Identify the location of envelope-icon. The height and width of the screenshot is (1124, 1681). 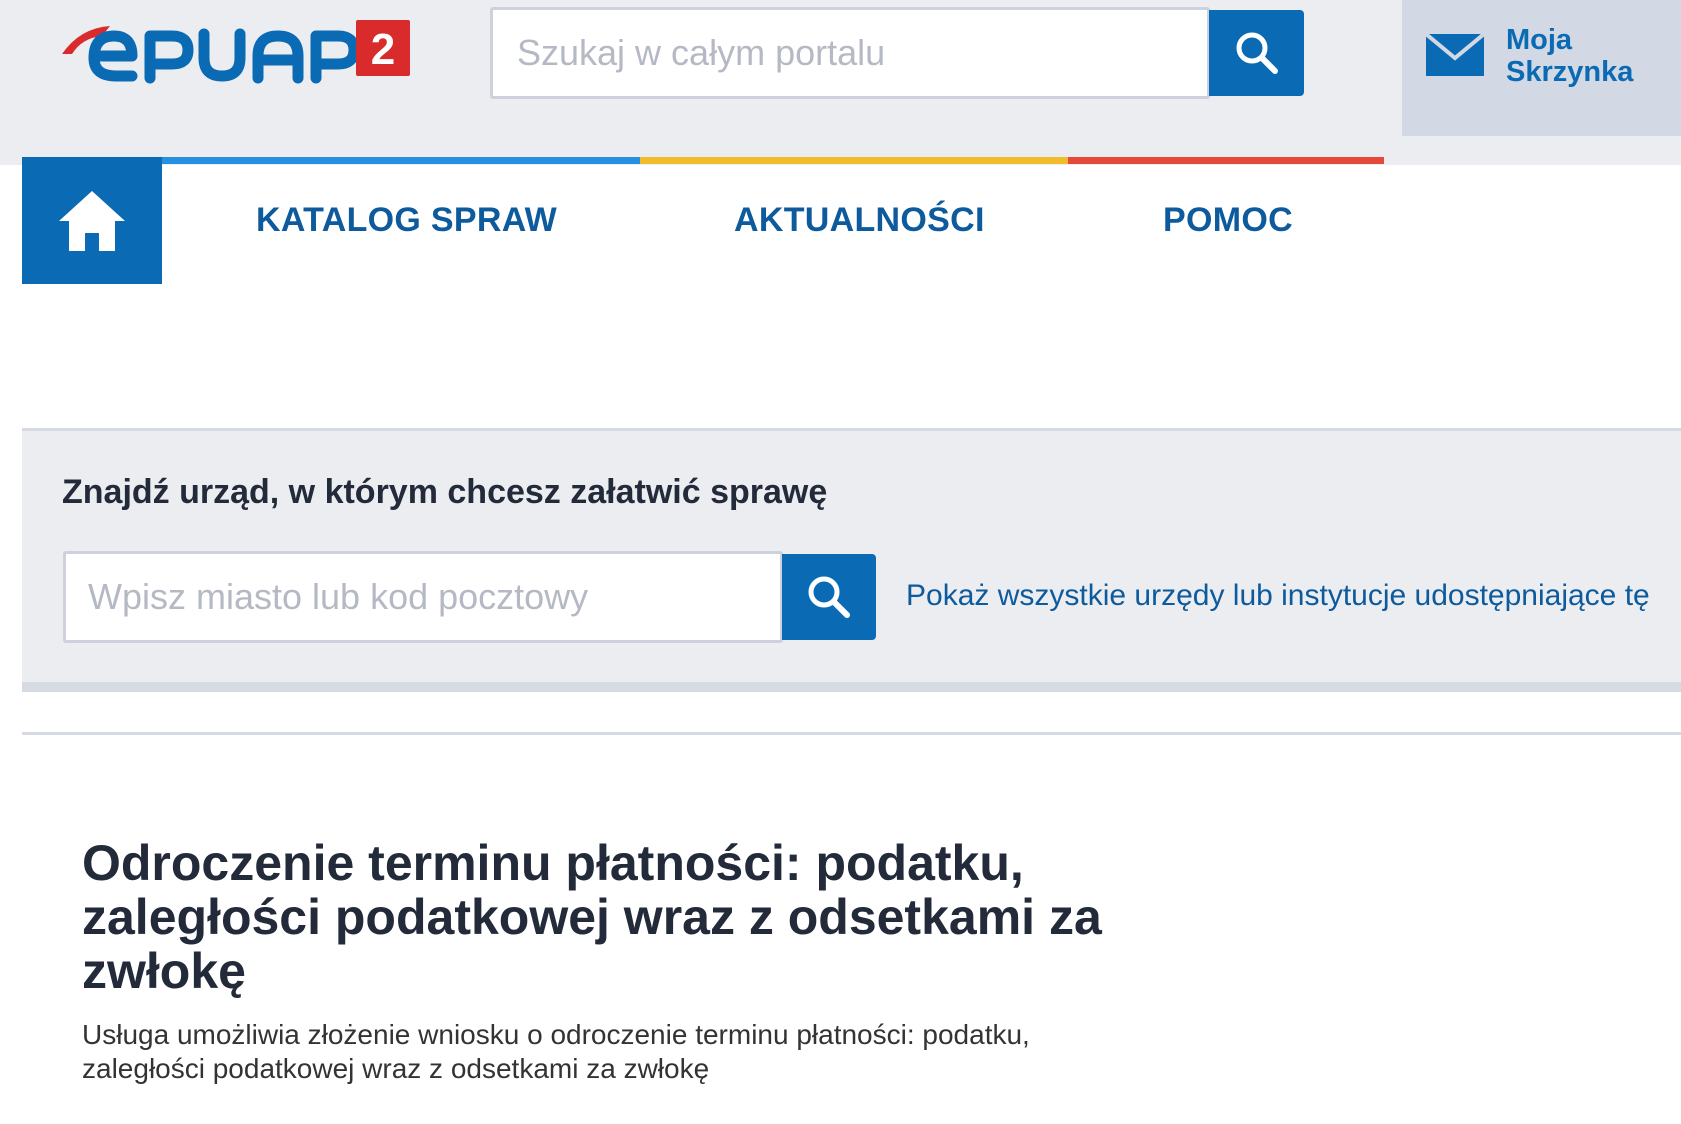
(1455, 55).